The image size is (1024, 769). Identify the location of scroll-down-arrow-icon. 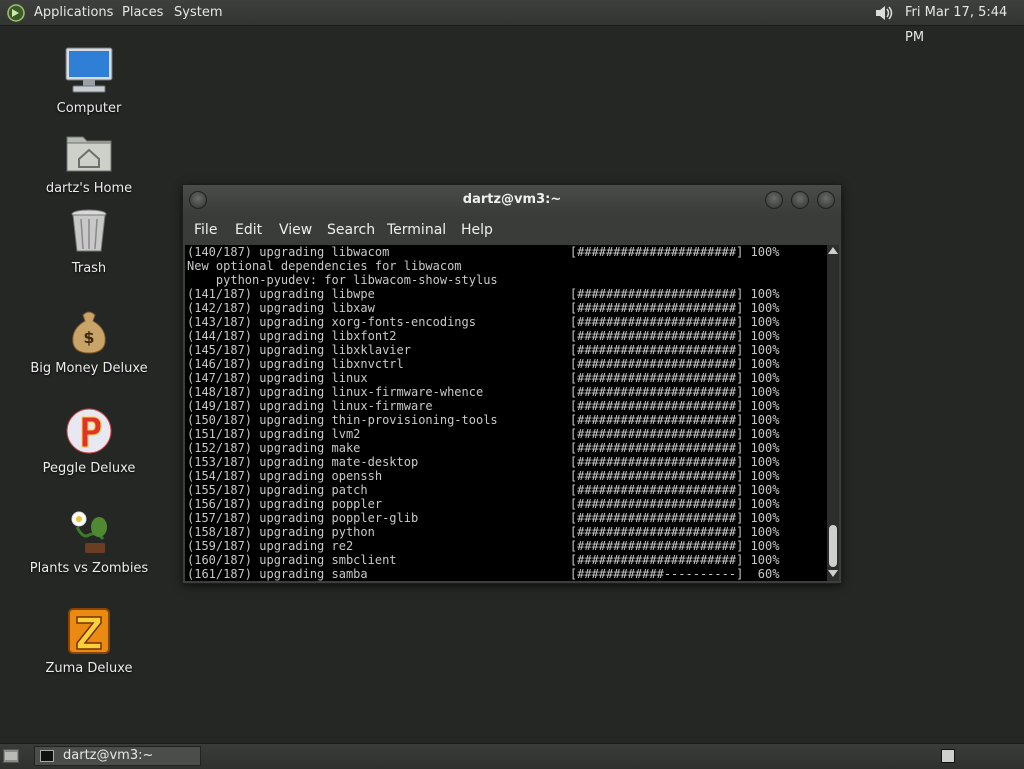
(833, 573).